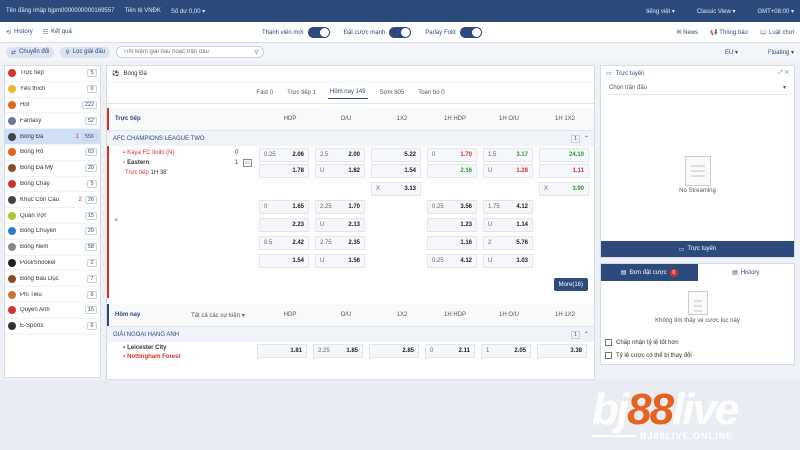  I want to click on sidebar-item: Bóng Rổ 63, so click(52, 153).